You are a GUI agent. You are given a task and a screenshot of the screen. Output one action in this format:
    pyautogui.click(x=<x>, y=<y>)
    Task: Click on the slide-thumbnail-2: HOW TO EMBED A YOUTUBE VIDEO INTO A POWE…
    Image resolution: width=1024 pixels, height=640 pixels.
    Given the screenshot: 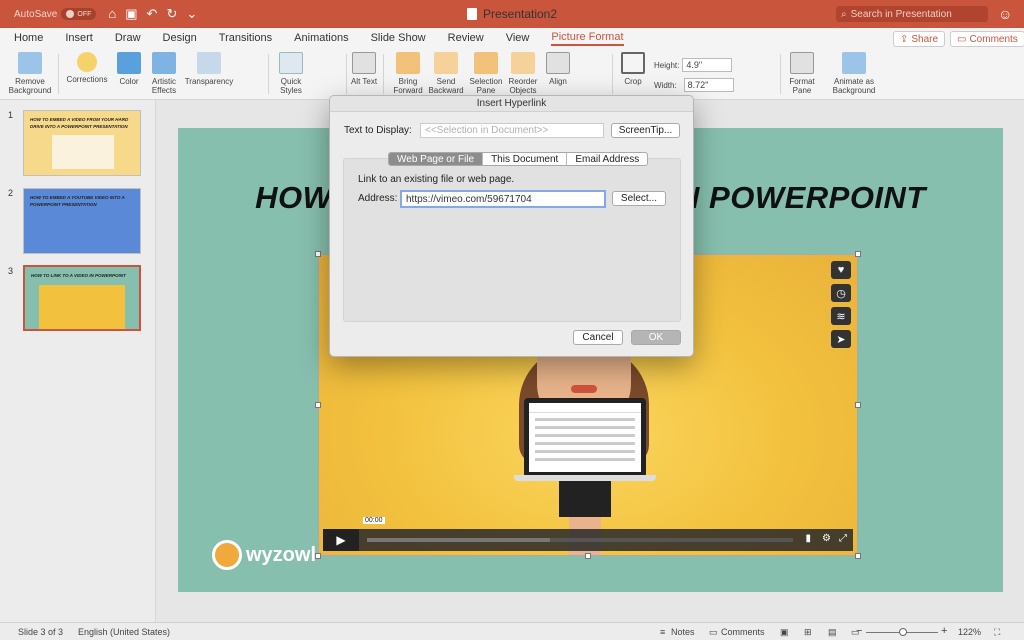 What is the action you would take?
    pyautogui.click(x=82, y=221)
    